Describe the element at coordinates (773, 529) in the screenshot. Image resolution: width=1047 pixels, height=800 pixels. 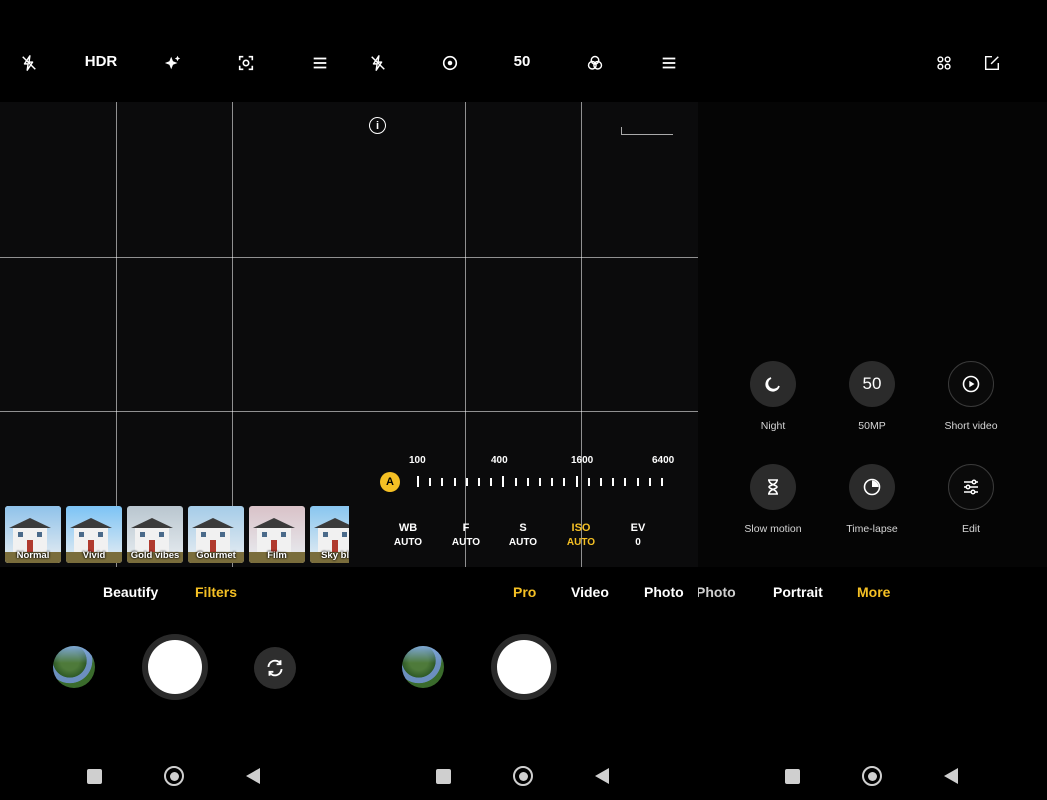
I see `tile-label: Slow motion` at that location.